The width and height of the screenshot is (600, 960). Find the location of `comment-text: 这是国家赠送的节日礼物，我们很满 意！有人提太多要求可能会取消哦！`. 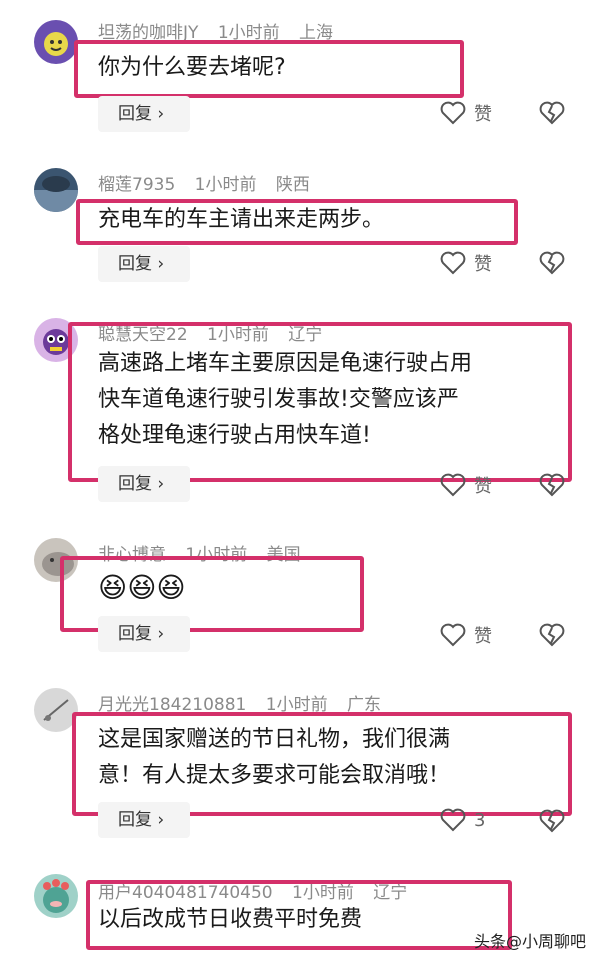

comment-text: 这是国家赠送的节日礼物，我们很满 意！有人提太多要求可能会取消哦！ is located at coordinates (274, 758).